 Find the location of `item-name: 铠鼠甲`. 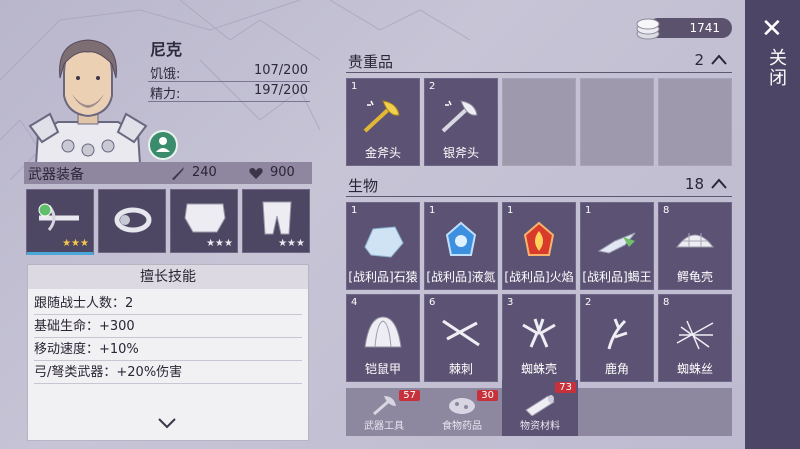

item-name: 铠鼠甲 is located at coordinates (382, 369).